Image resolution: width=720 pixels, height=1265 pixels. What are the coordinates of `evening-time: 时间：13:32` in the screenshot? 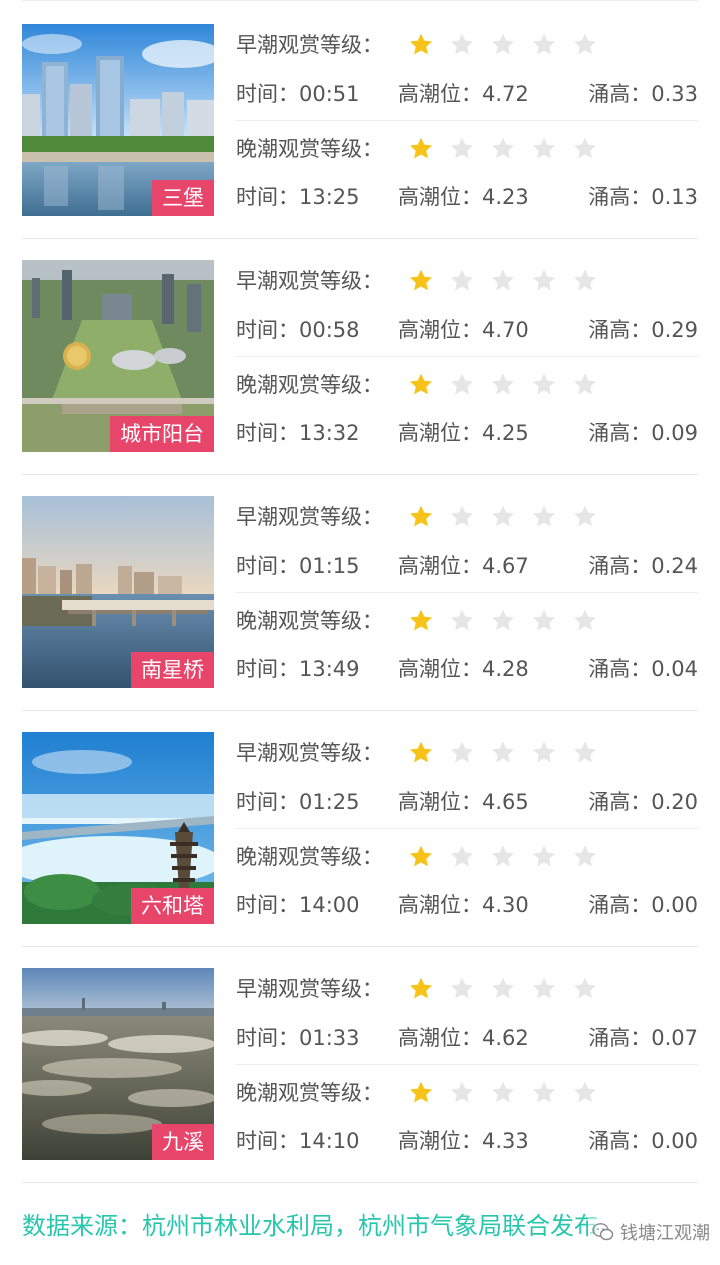 It's located at (298, 433).